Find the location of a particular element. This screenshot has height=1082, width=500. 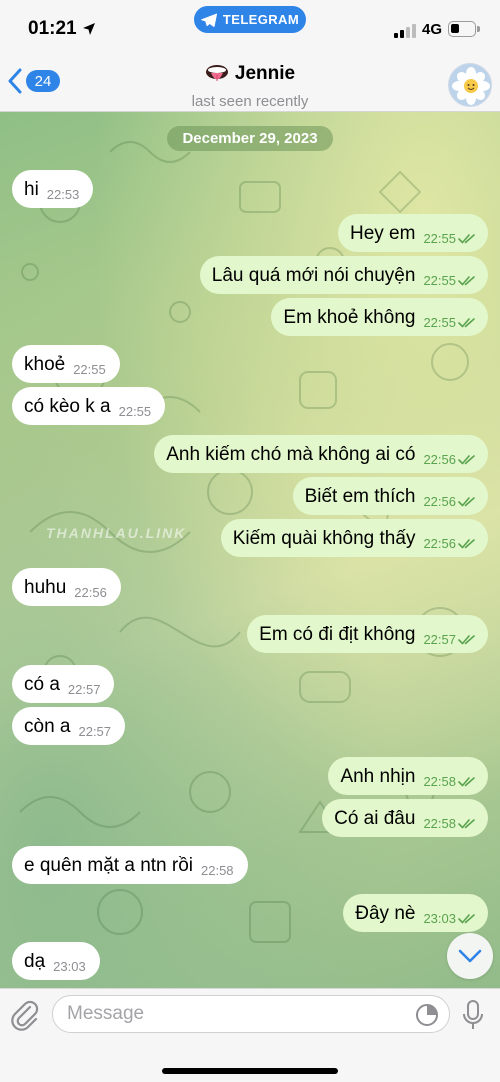

message-text: Hey em is located at coordinates (382, 233).